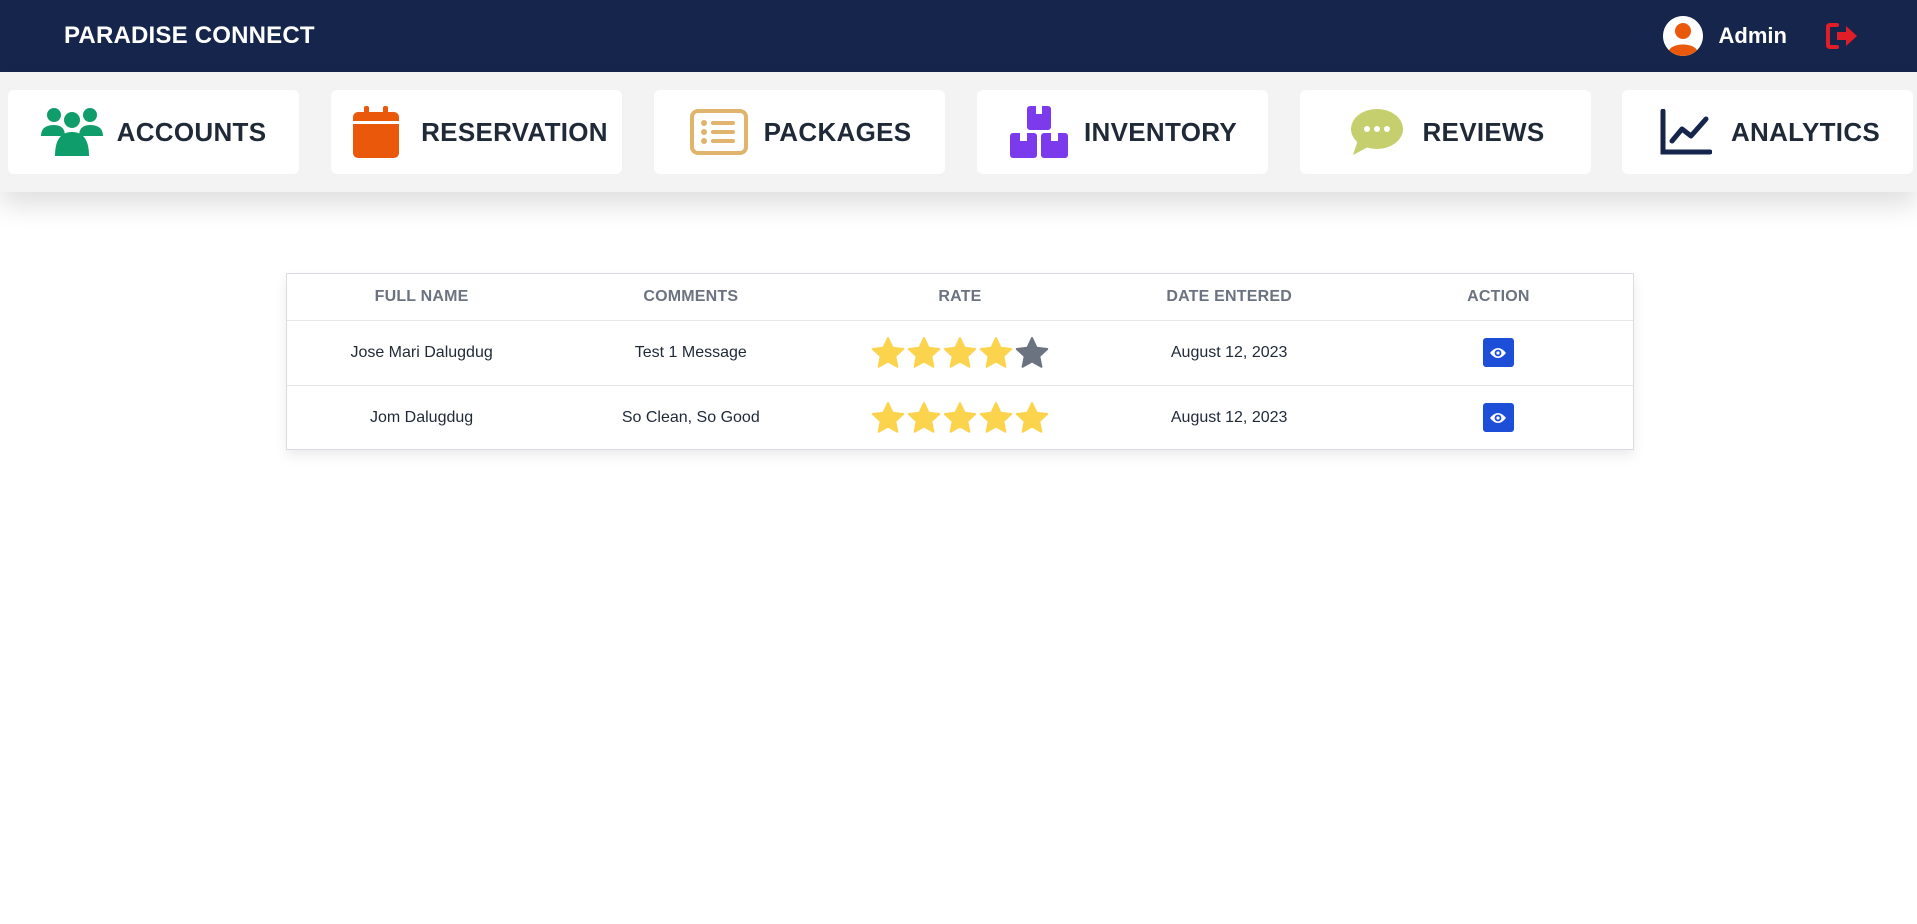  What do you see at coordinates (422, 353) in the screenshot?
I see `full-name-cell: Jose Mari Dalugdug` at bounding box center [422, 353].